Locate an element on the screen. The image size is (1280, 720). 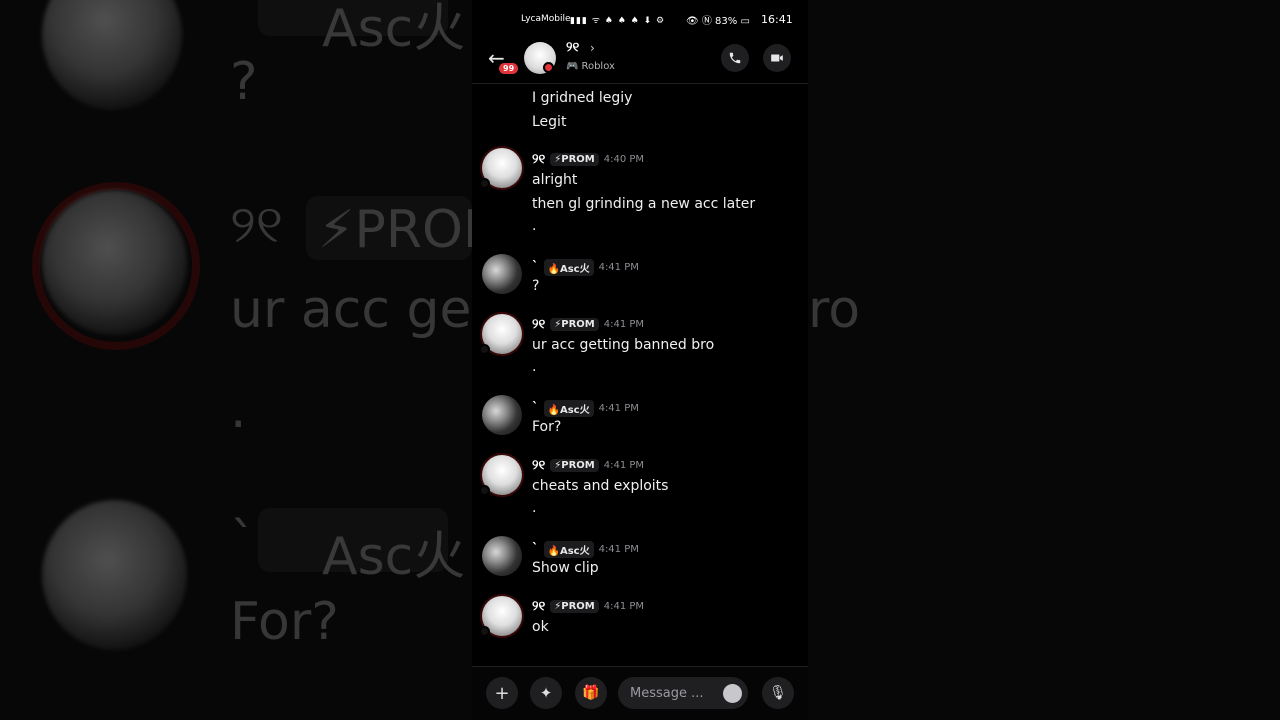
message-line: ok is located at coordinates (540, 627).